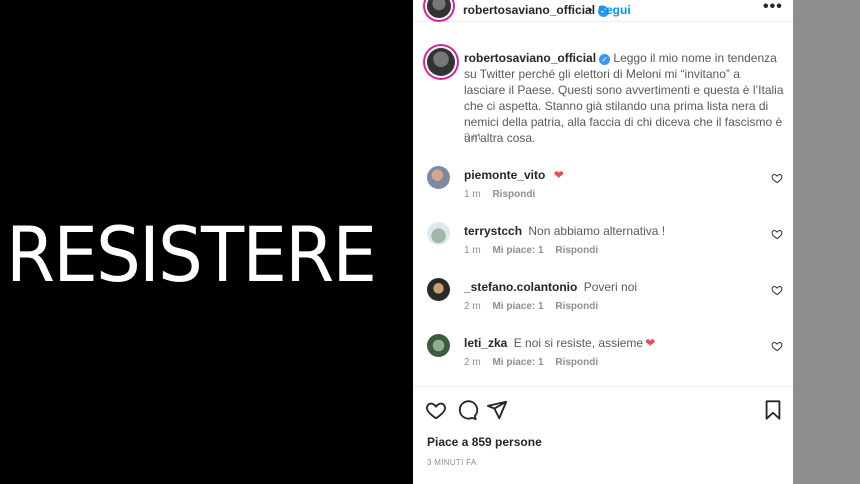  What do you see at coordinates (520, 287) in the screenshot?
I see `comment-username: _stefano.colantonio` at bounding box center [520, 287].